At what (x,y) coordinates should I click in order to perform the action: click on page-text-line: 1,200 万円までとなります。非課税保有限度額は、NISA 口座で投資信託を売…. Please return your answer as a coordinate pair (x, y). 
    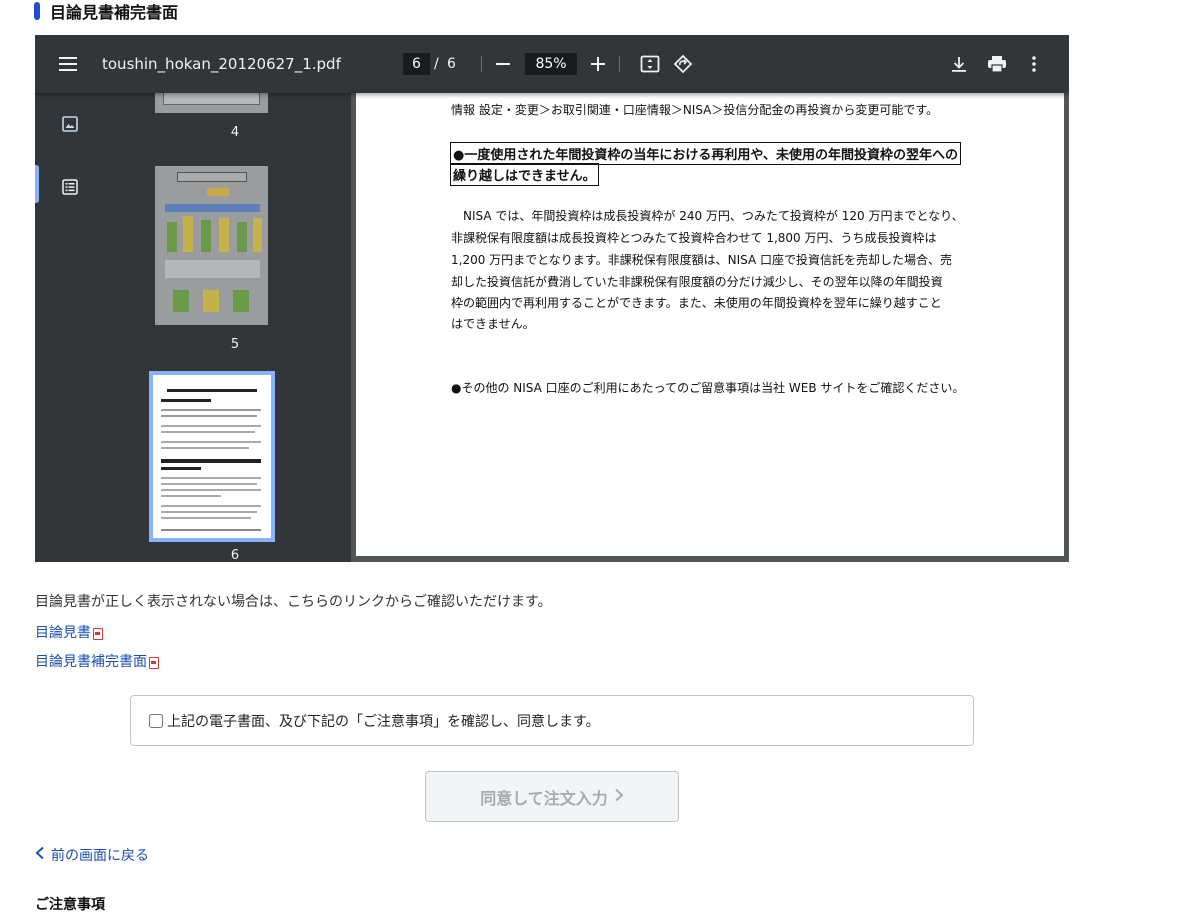
    Looking at the image, I should click on (701, 260).